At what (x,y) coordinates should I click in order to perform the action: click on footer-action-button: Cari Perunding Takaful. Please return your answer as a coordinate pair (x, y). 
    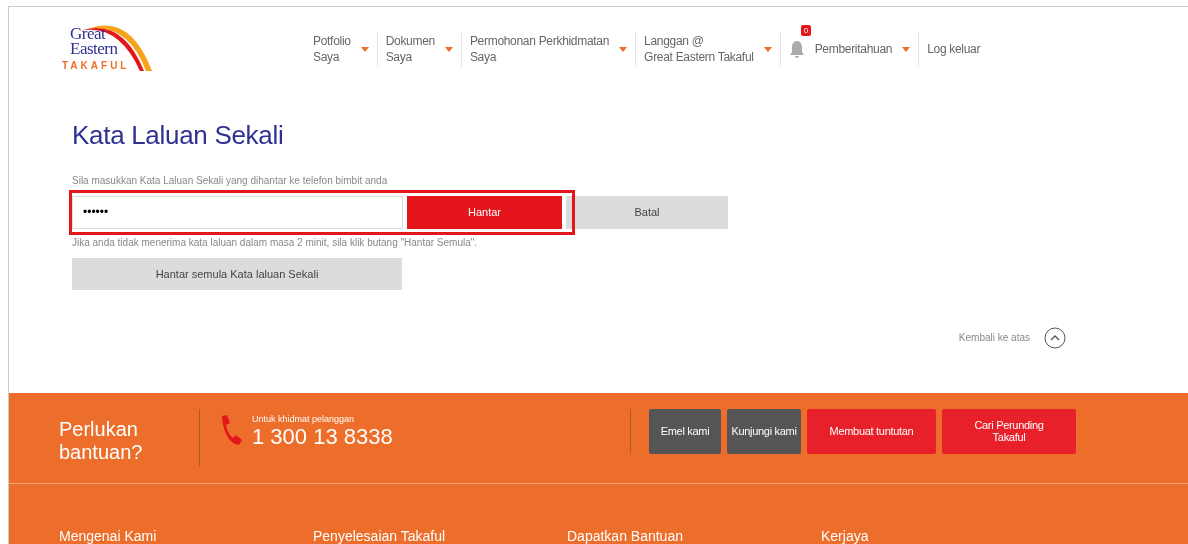
    Looking at the image, I should click on (1009, 431).